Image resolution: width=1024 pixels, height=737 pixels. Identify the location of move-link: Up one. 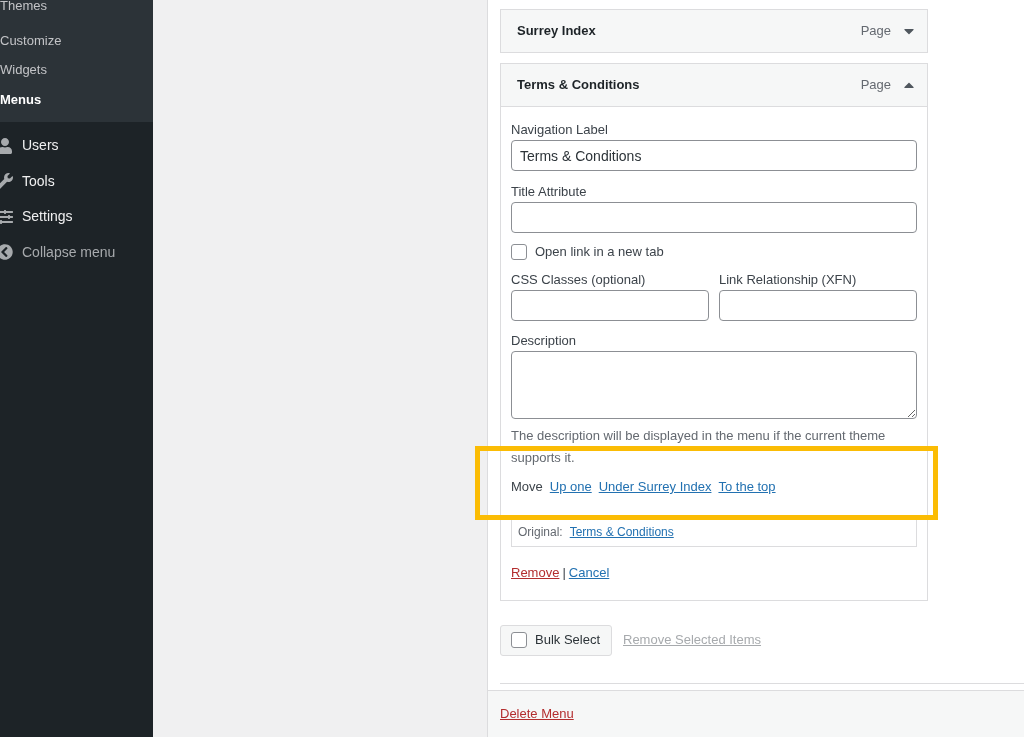
(570, 487).